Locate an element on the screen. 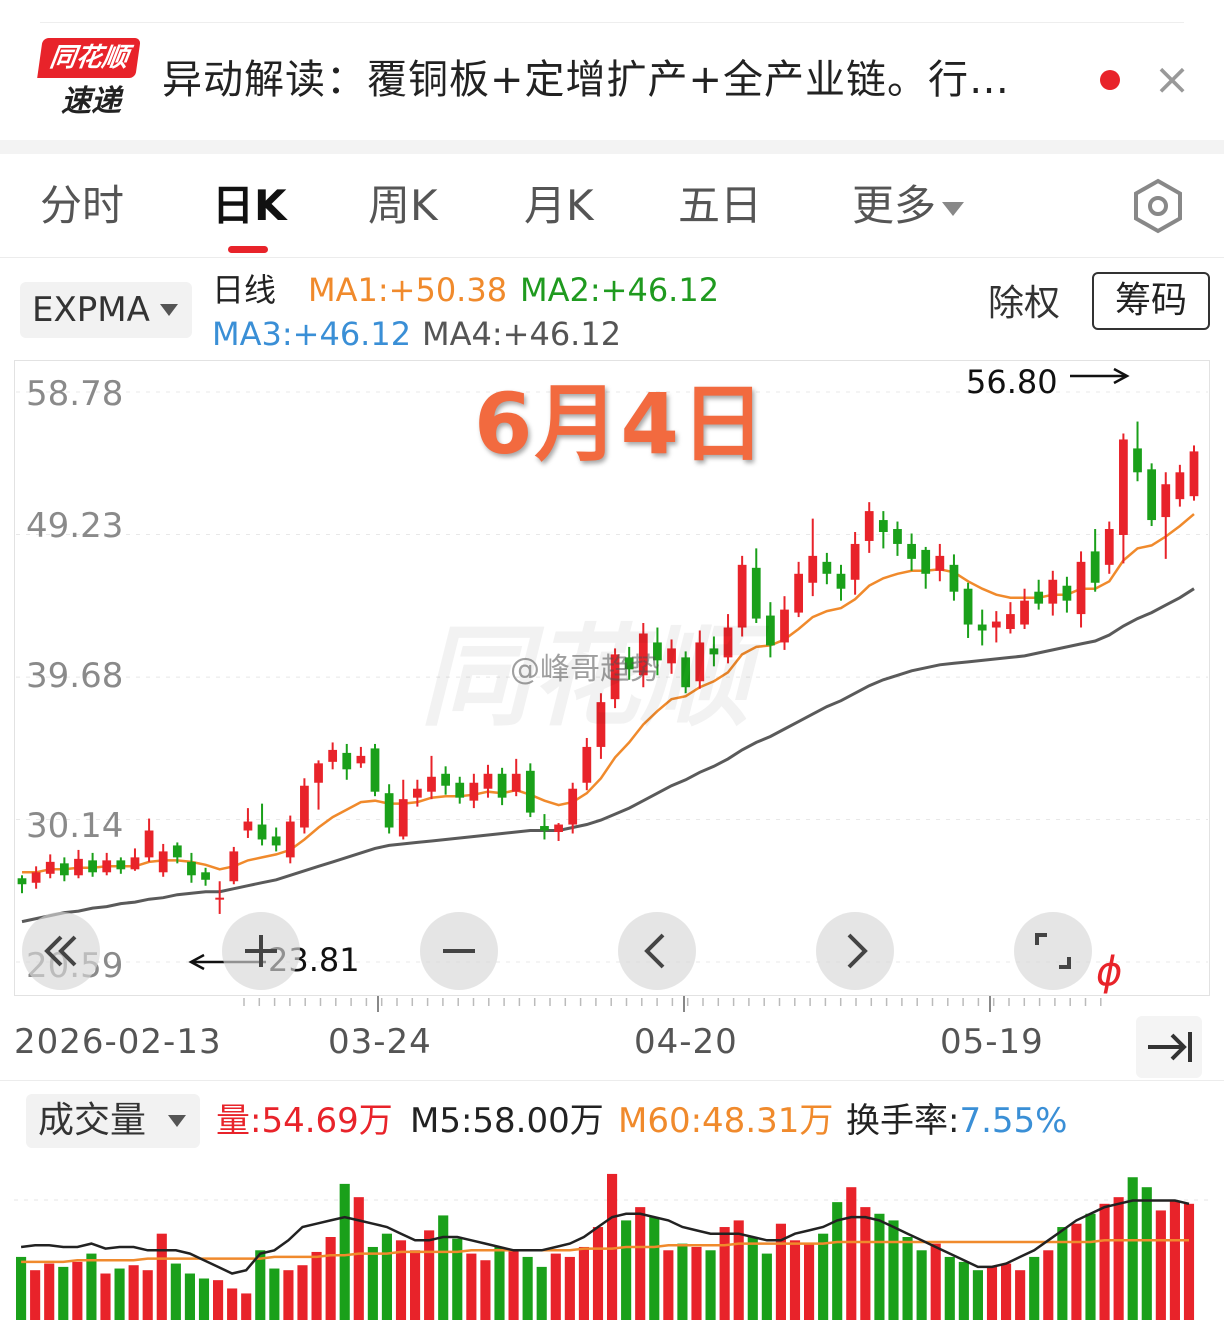  x-date-label: 03-24 is located at coordinates (380, 1042).